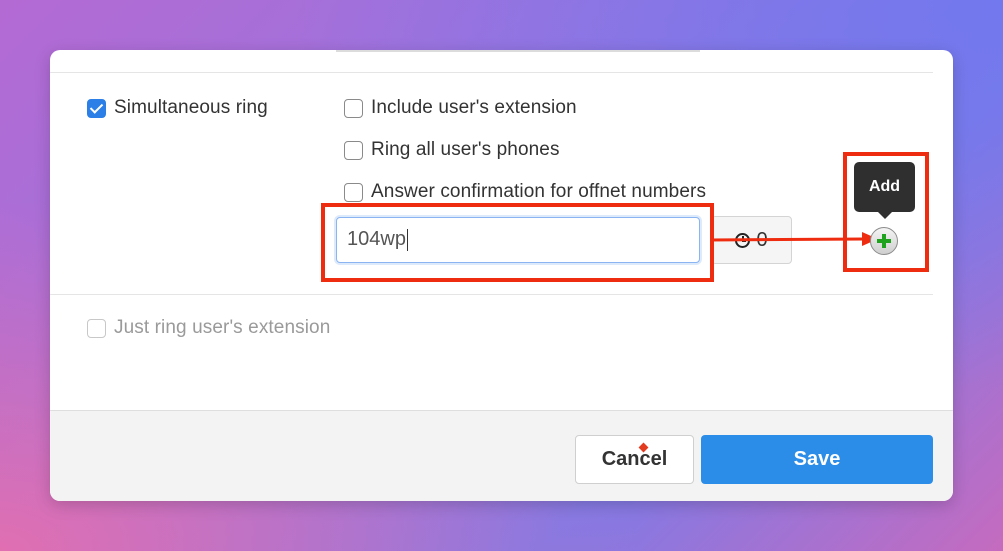 The width and height of the screenshot is (1003, 551). Describe the element at coordinates (96, 328) in the screenshot. I see `just-ring-extension-checkbox` at that location.